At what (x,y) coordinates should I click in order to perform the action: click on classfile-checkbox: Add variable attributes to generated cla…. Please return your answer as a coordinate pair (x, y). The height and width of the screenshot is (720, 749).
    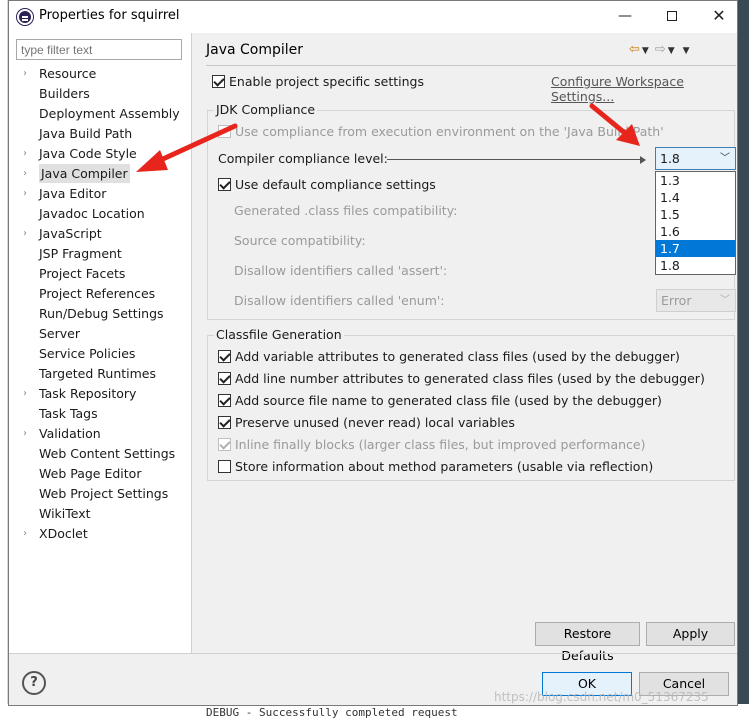
    Looking at the image, I should click on (449, 356).